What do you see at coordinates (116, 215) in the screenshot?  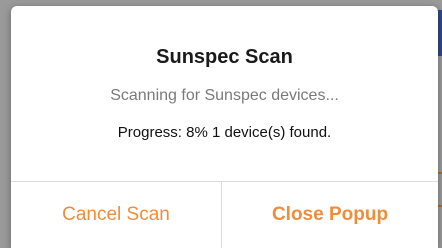 I see `cancel-scan-button: Cancel Scan` at bounding box center [116, 215].